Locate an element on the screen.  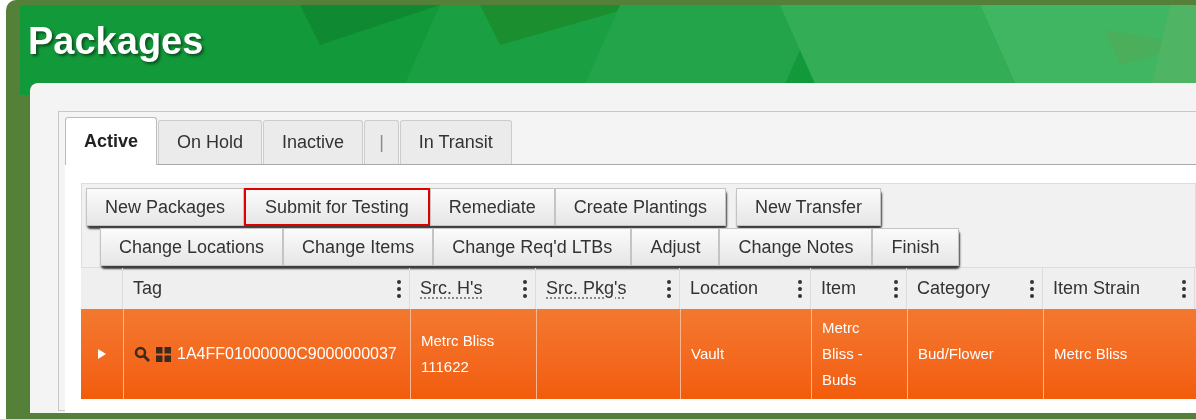
search-icon is located at coordinates (142, 354).